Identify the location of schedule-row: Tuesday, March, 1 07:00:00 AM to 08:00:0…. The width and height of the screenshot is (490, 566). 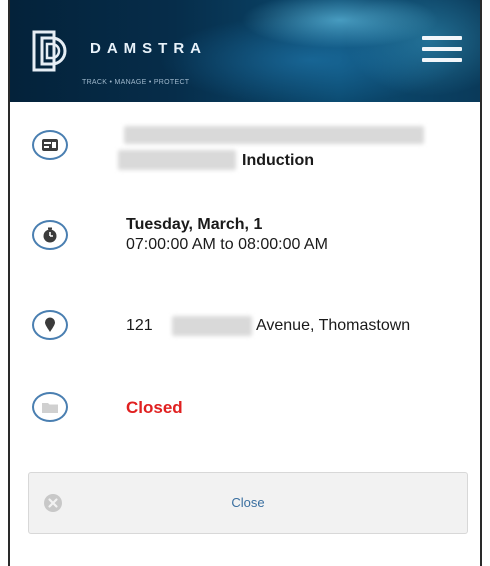
(245, 240).